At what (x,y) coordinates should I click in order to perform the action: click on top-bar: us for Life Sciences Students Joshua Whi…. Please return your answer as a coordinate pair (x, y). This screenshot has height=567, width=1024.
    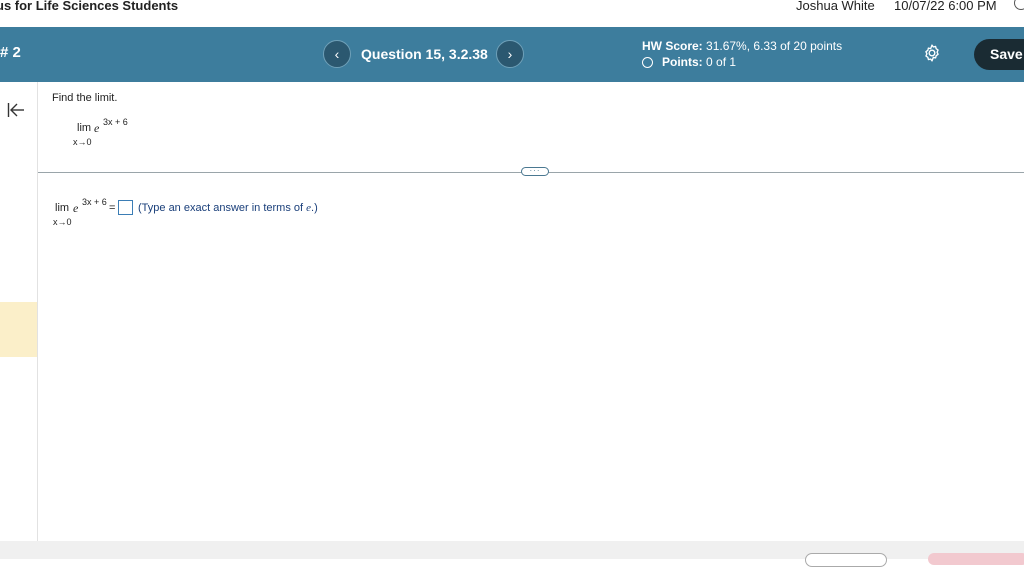
    Looking at the image, I should click on (512, 13).